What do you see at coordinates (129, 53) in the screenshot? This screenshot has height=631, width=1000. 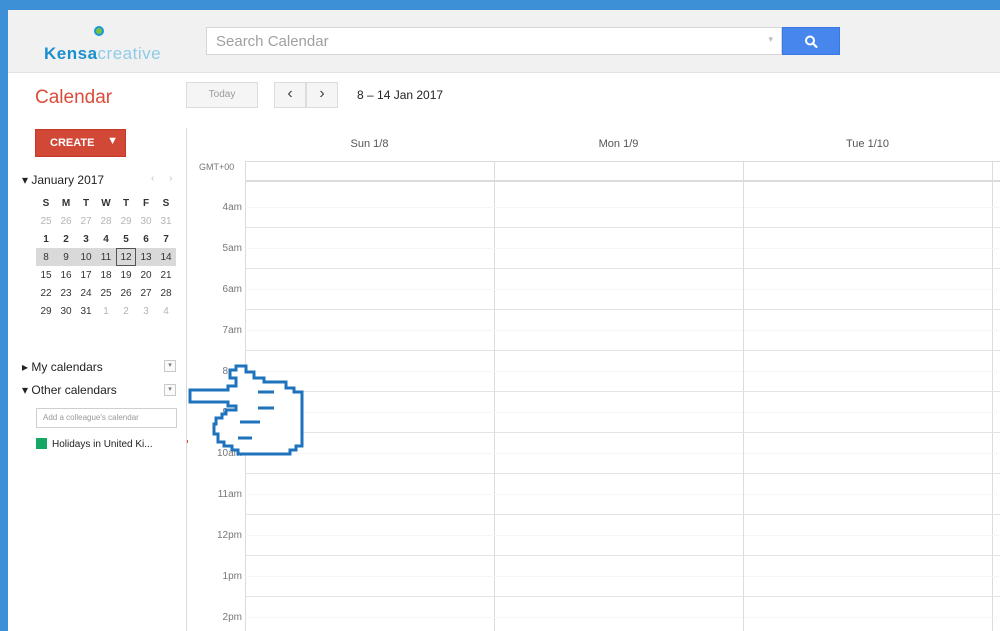 I see `logo-text-light: creative` at bounding box center [129, 53].